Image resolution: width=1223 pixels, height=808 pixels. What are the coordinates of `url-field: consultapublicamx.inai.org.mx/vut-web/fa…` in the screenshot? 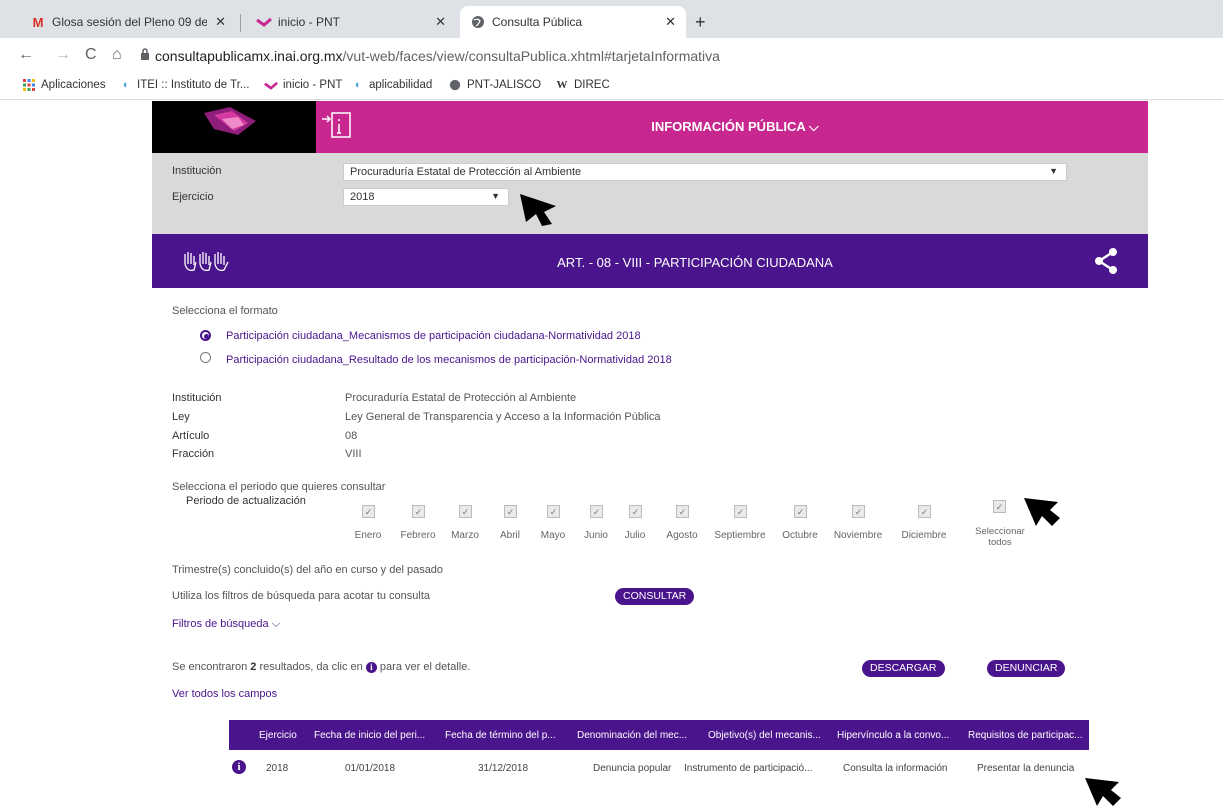 It's located at (437, 56).